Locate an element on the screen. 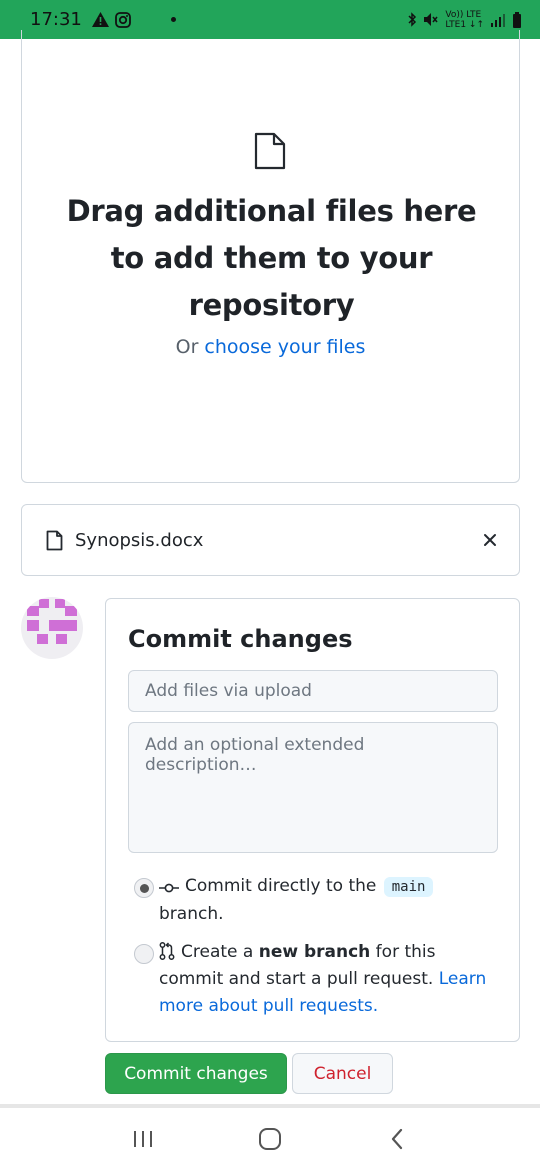 This screenshot has width=540, height=1170. back-icon is located at coordinates (396, 1139).